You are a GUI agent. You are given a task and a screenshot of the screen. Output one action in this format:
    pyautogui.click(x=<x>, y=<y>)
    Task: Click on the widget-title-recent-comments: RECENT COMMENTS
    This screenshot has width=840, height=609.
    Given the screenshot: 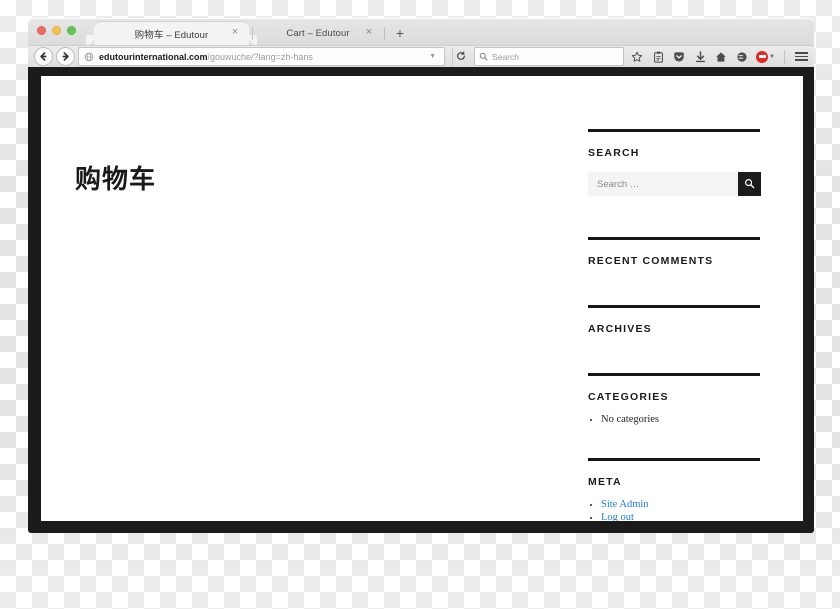 What is the action you would take?
    pyautogui.click(x=651, y=261)
    